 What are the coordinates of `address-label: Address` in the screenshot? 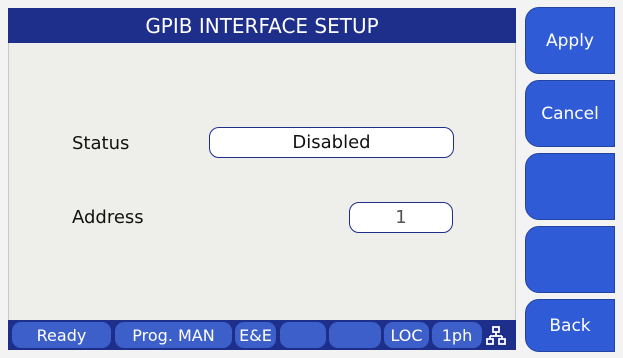 It's located at (108, 217).